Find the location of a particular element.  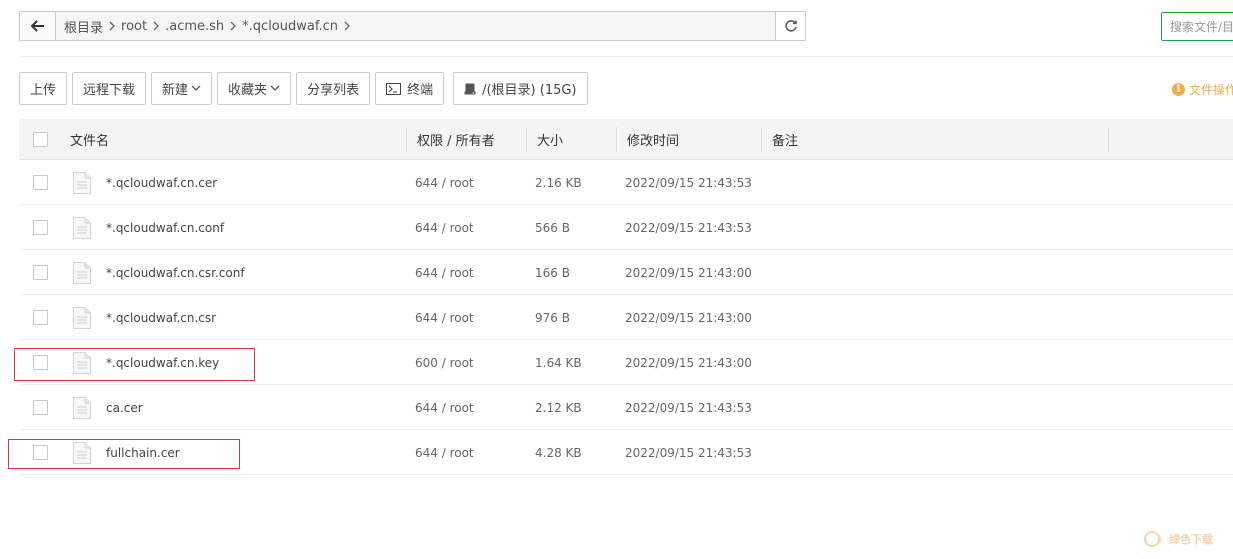

highlight-box-fullchain is located at coordinates (124, 454).